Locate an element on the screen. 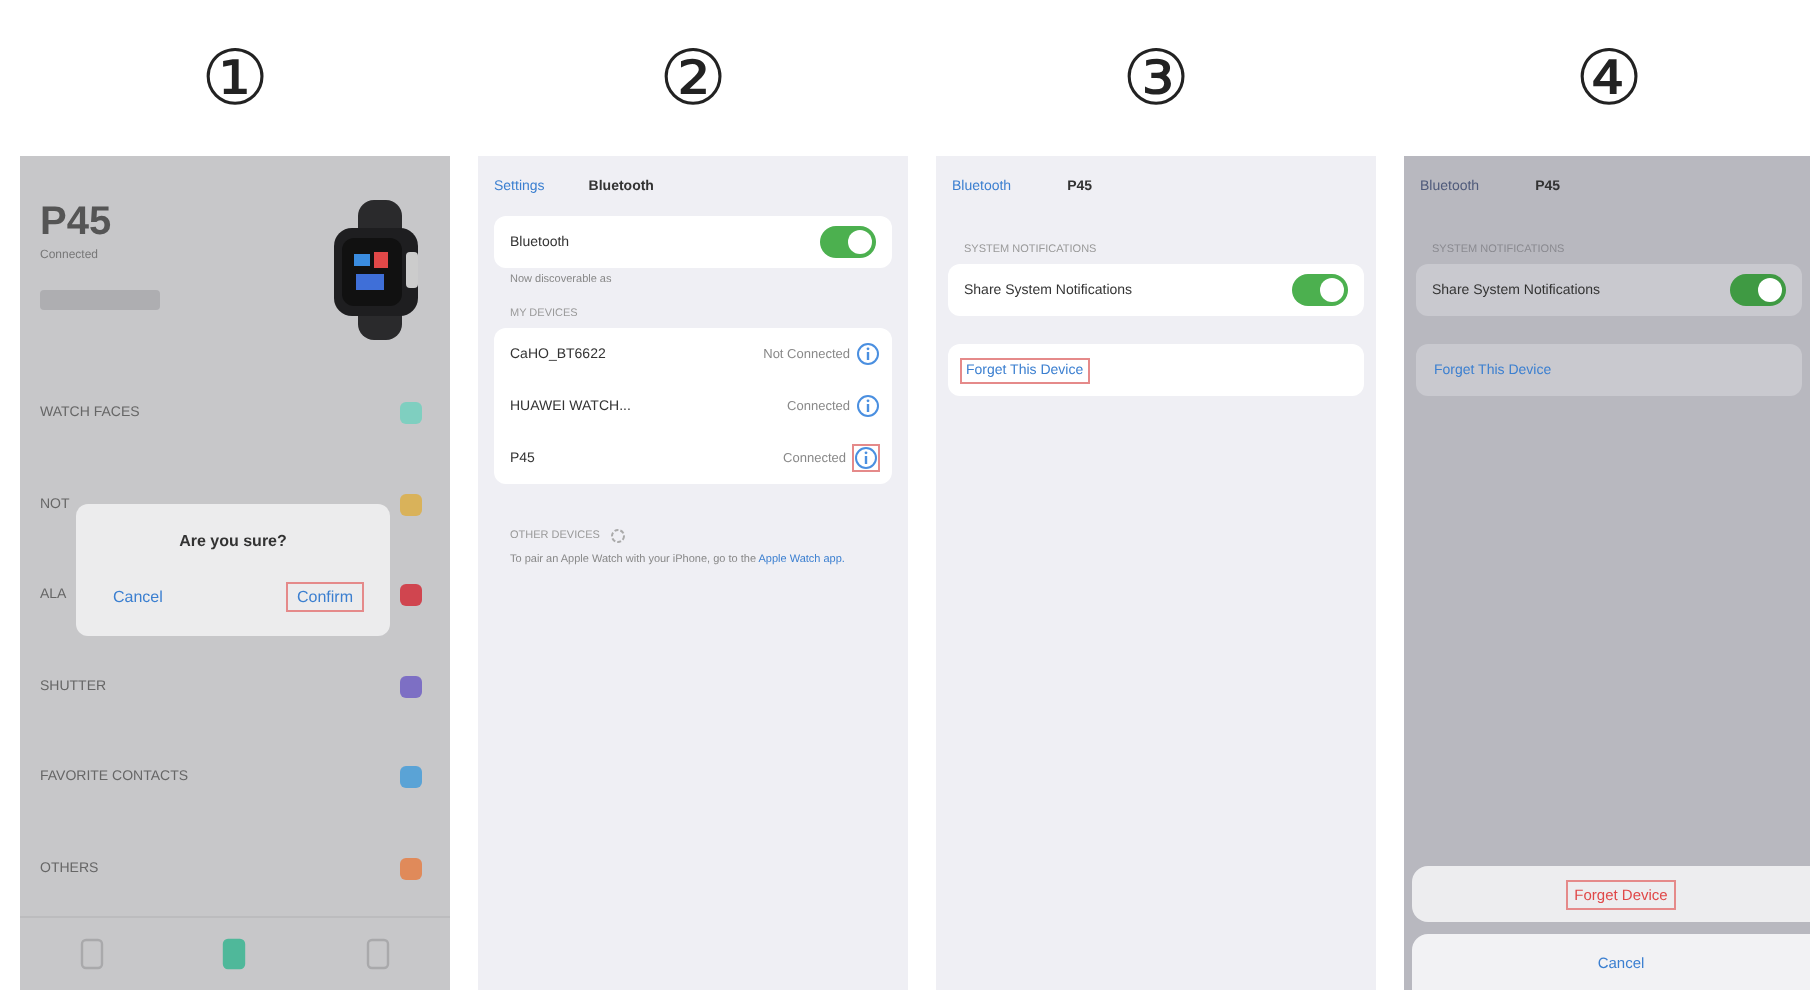 The width and height of the screenshot is (1810, 990). step-number: ④ is located at coordinates (1609, 78).